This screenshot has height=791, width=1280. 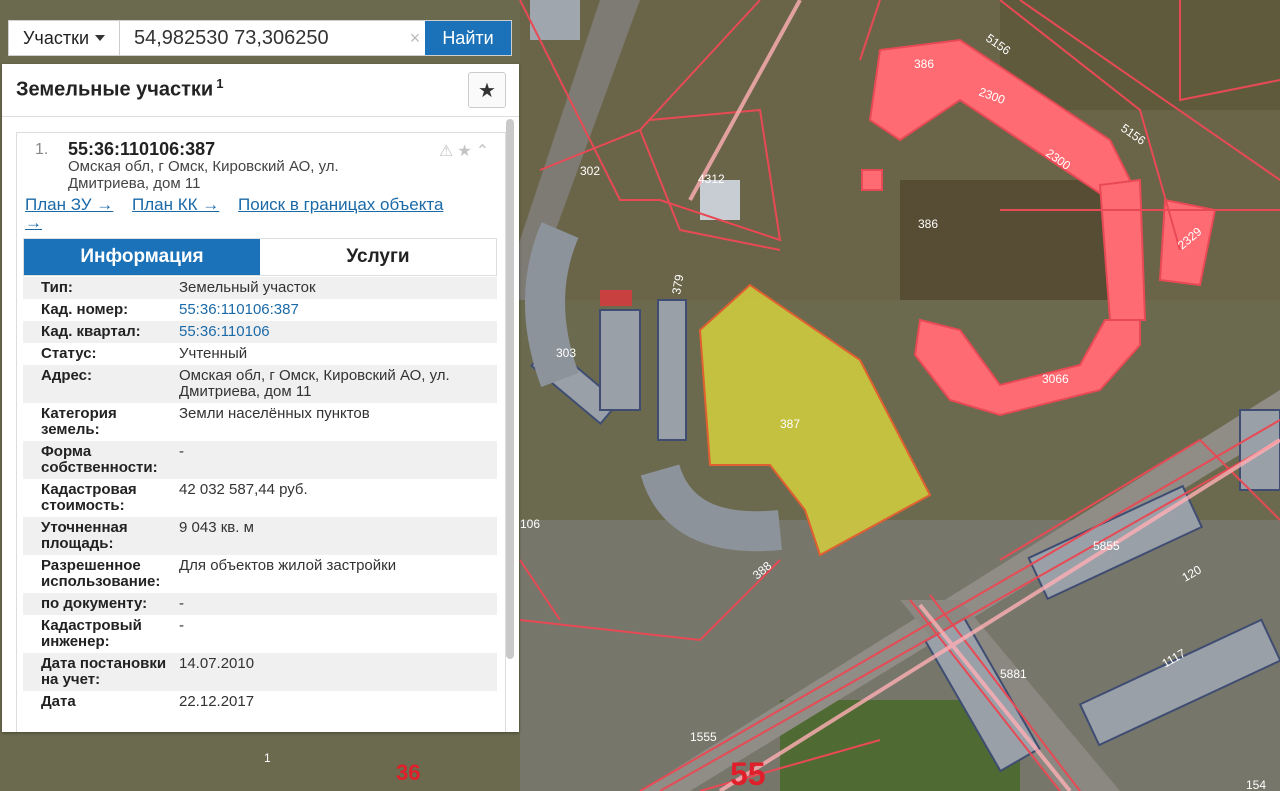 What do you see at coordinates (260, 702) in the screenshot?
I see `table-row: Дата 22.12.2017` at bounding box center [260, 702].